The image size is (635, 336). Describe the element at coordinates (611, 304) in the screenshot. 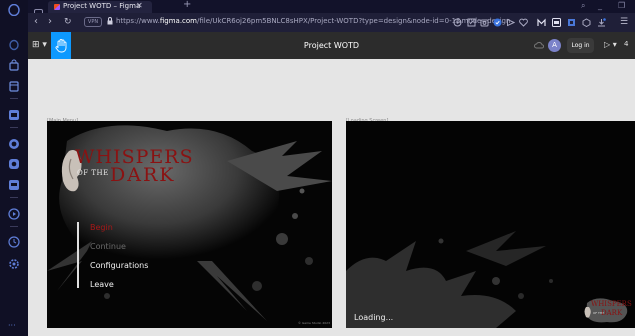

I see `mini-logo-whispers: WHISPERS` at that location.